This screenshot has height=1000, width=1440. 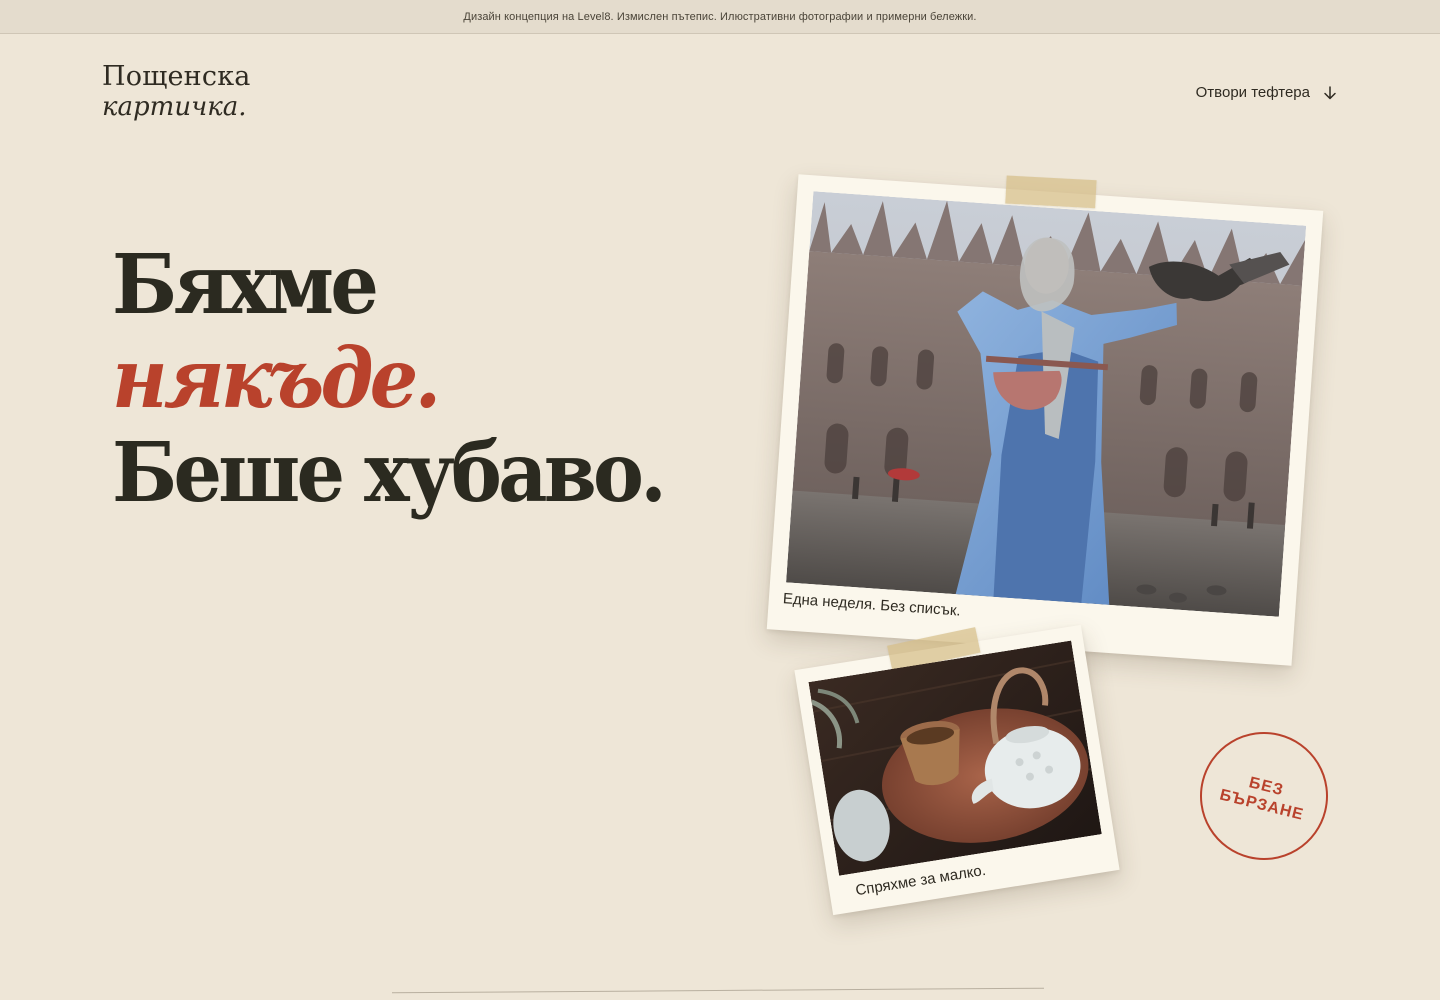 What do you see at coordinates (245, 285) in the screenshot?
I see `hero-line-1: Бяхме` at bounding box center [245, 285].